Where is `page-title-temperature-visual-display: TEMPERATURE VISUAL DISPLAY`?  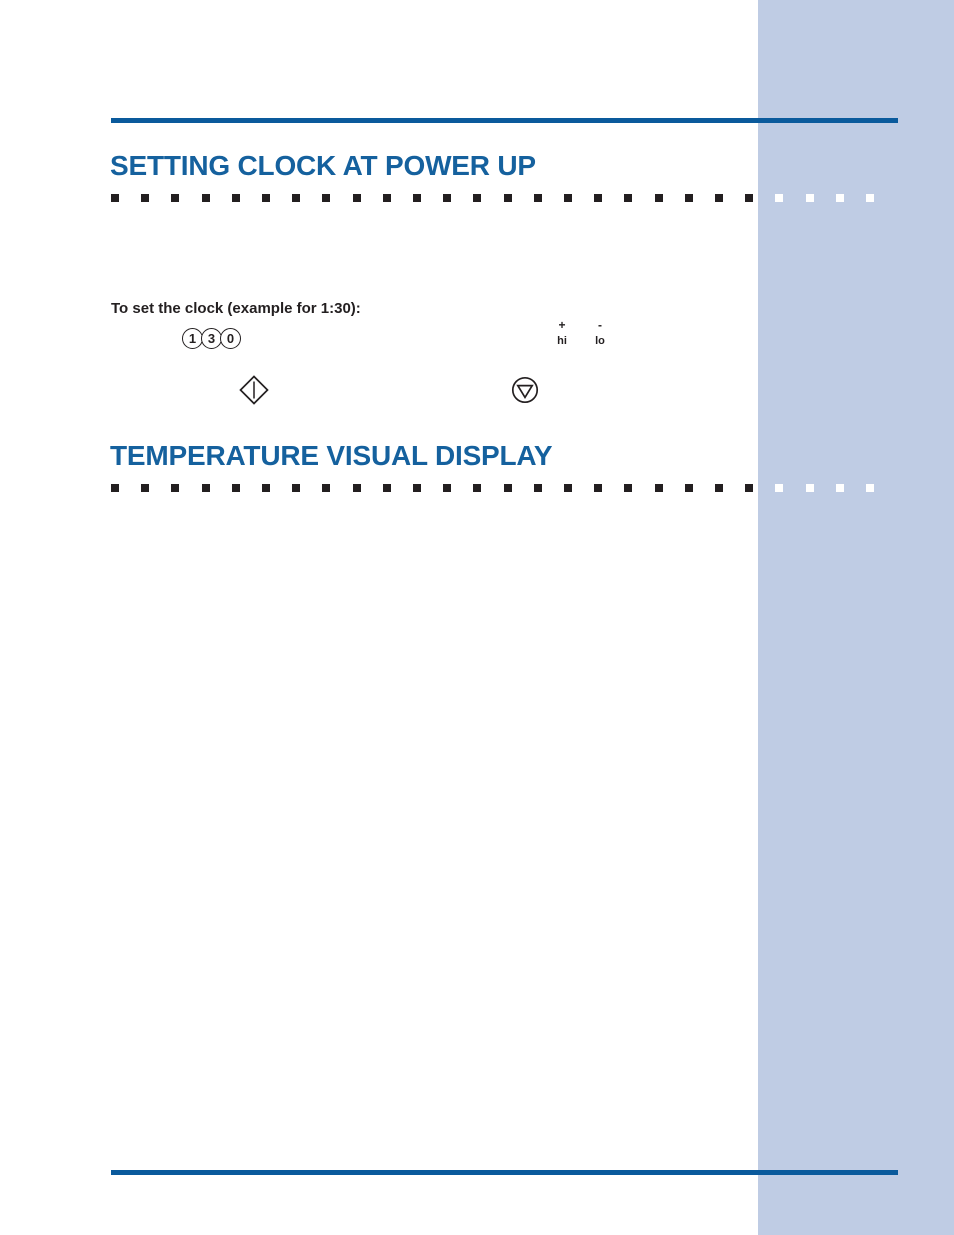
page-title-temperature-visual-display: TEMPERATURE VISUAL DISPLAY is located at coordinates (331, 455).